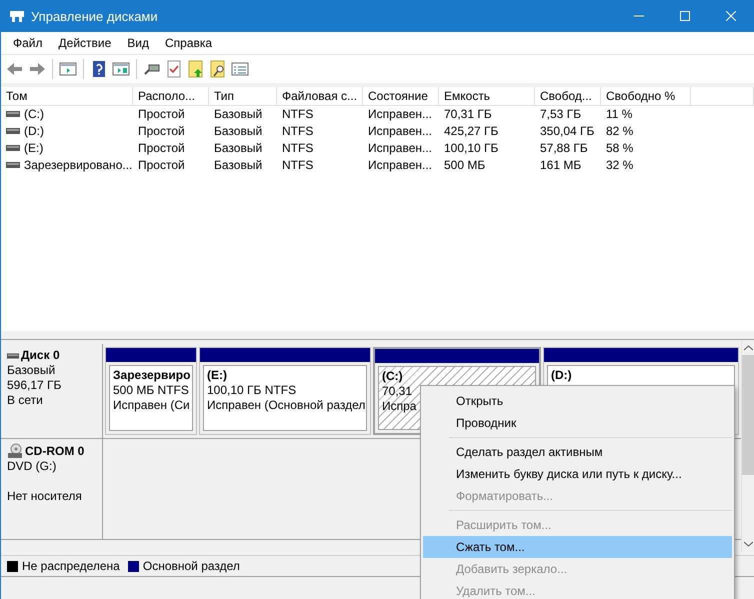 Image resolution: width=754 pixels, height=599 pixels. What do you see at coordinates (32, 466) in the screenshot?
I see `disk-detail: DVD (G:)` at bounding box center [32, 466].